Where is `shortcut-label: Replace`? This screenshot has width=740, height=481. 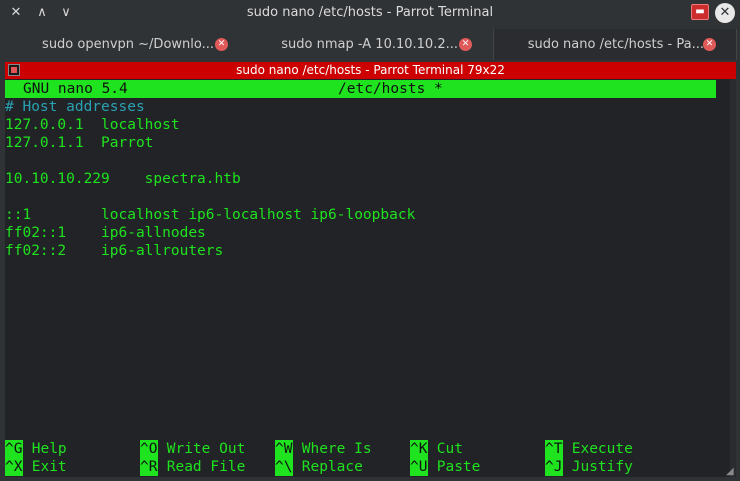 shortcut-label: Replace is located at coordinates (332, 467).